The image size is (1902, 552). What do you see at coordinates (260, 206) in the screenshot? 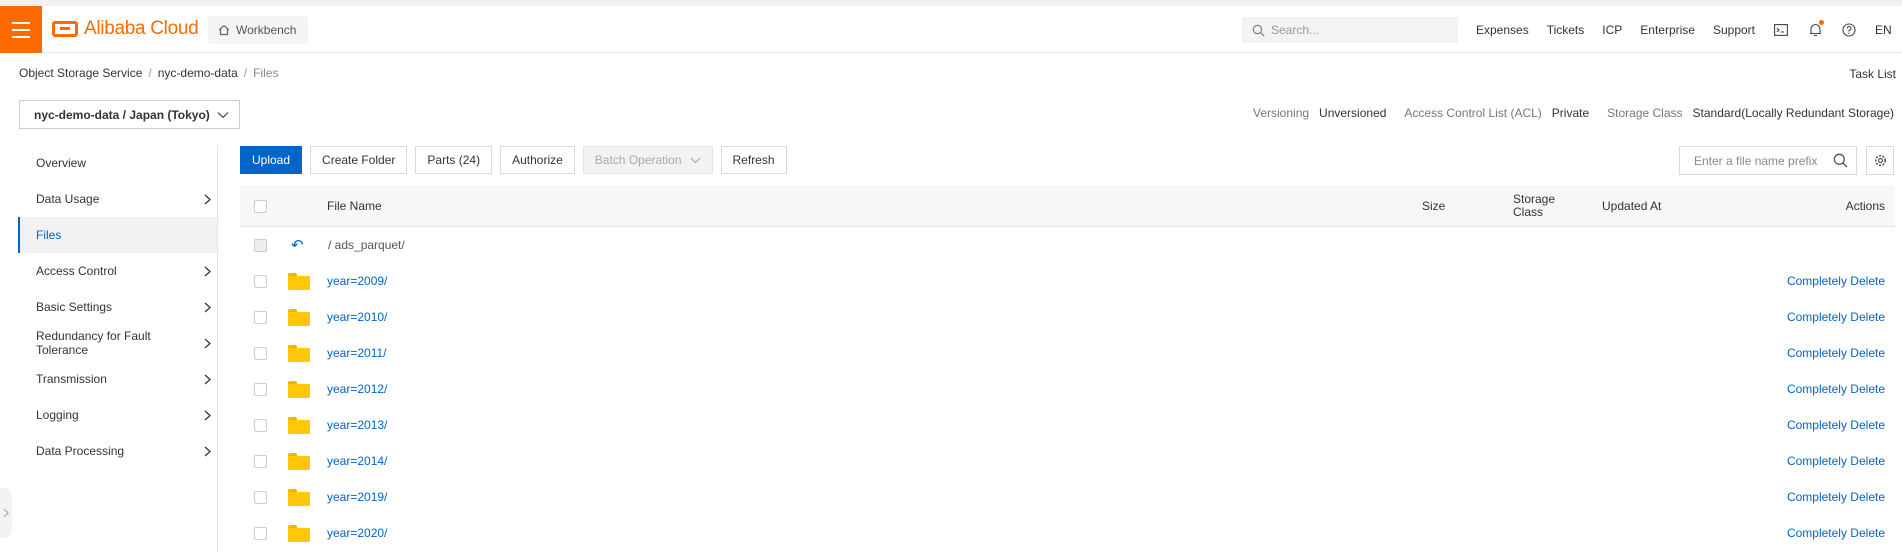
I see `select-all-checkbox` at bounding box center [260, 206].